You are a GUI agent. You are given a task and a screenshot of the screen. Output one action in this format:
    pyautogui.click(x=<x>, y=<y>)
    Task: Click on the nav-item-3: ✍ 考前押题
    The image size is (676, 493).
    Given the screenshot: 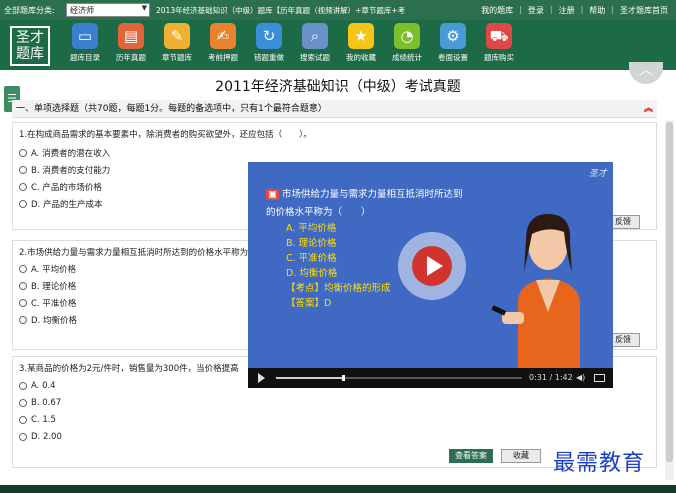 What is the action you would take?
    pyautogui.click(x=223, y=43)
    